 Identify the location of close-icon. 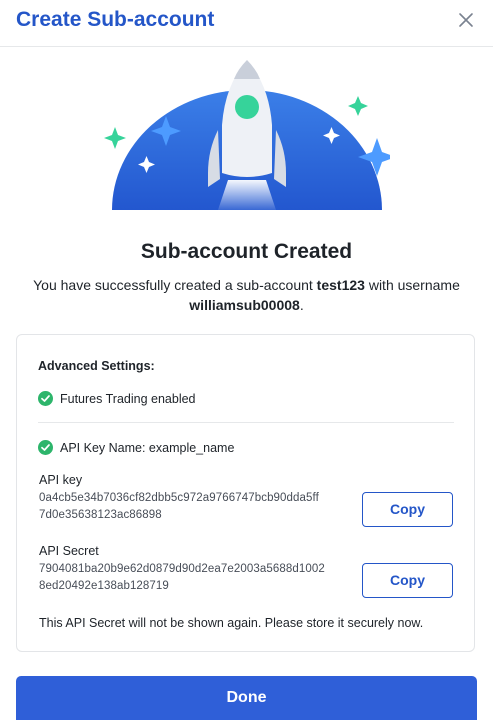
(466, 20).